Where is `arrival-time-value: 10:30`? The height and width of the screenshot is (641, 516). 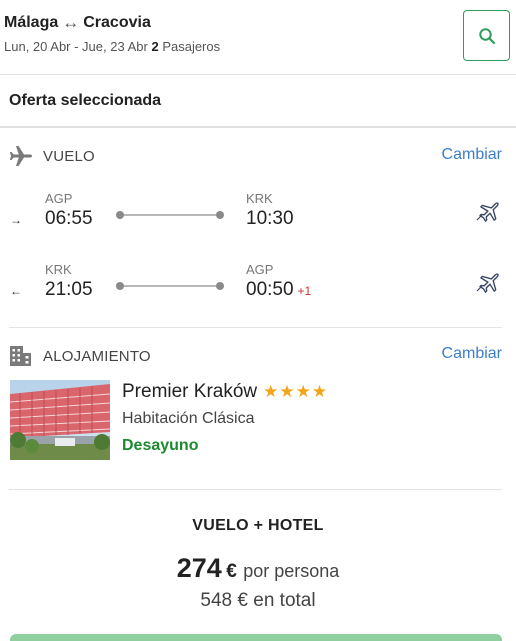 arrival-time-value: 10:30 is located at coordinates (270, 218).